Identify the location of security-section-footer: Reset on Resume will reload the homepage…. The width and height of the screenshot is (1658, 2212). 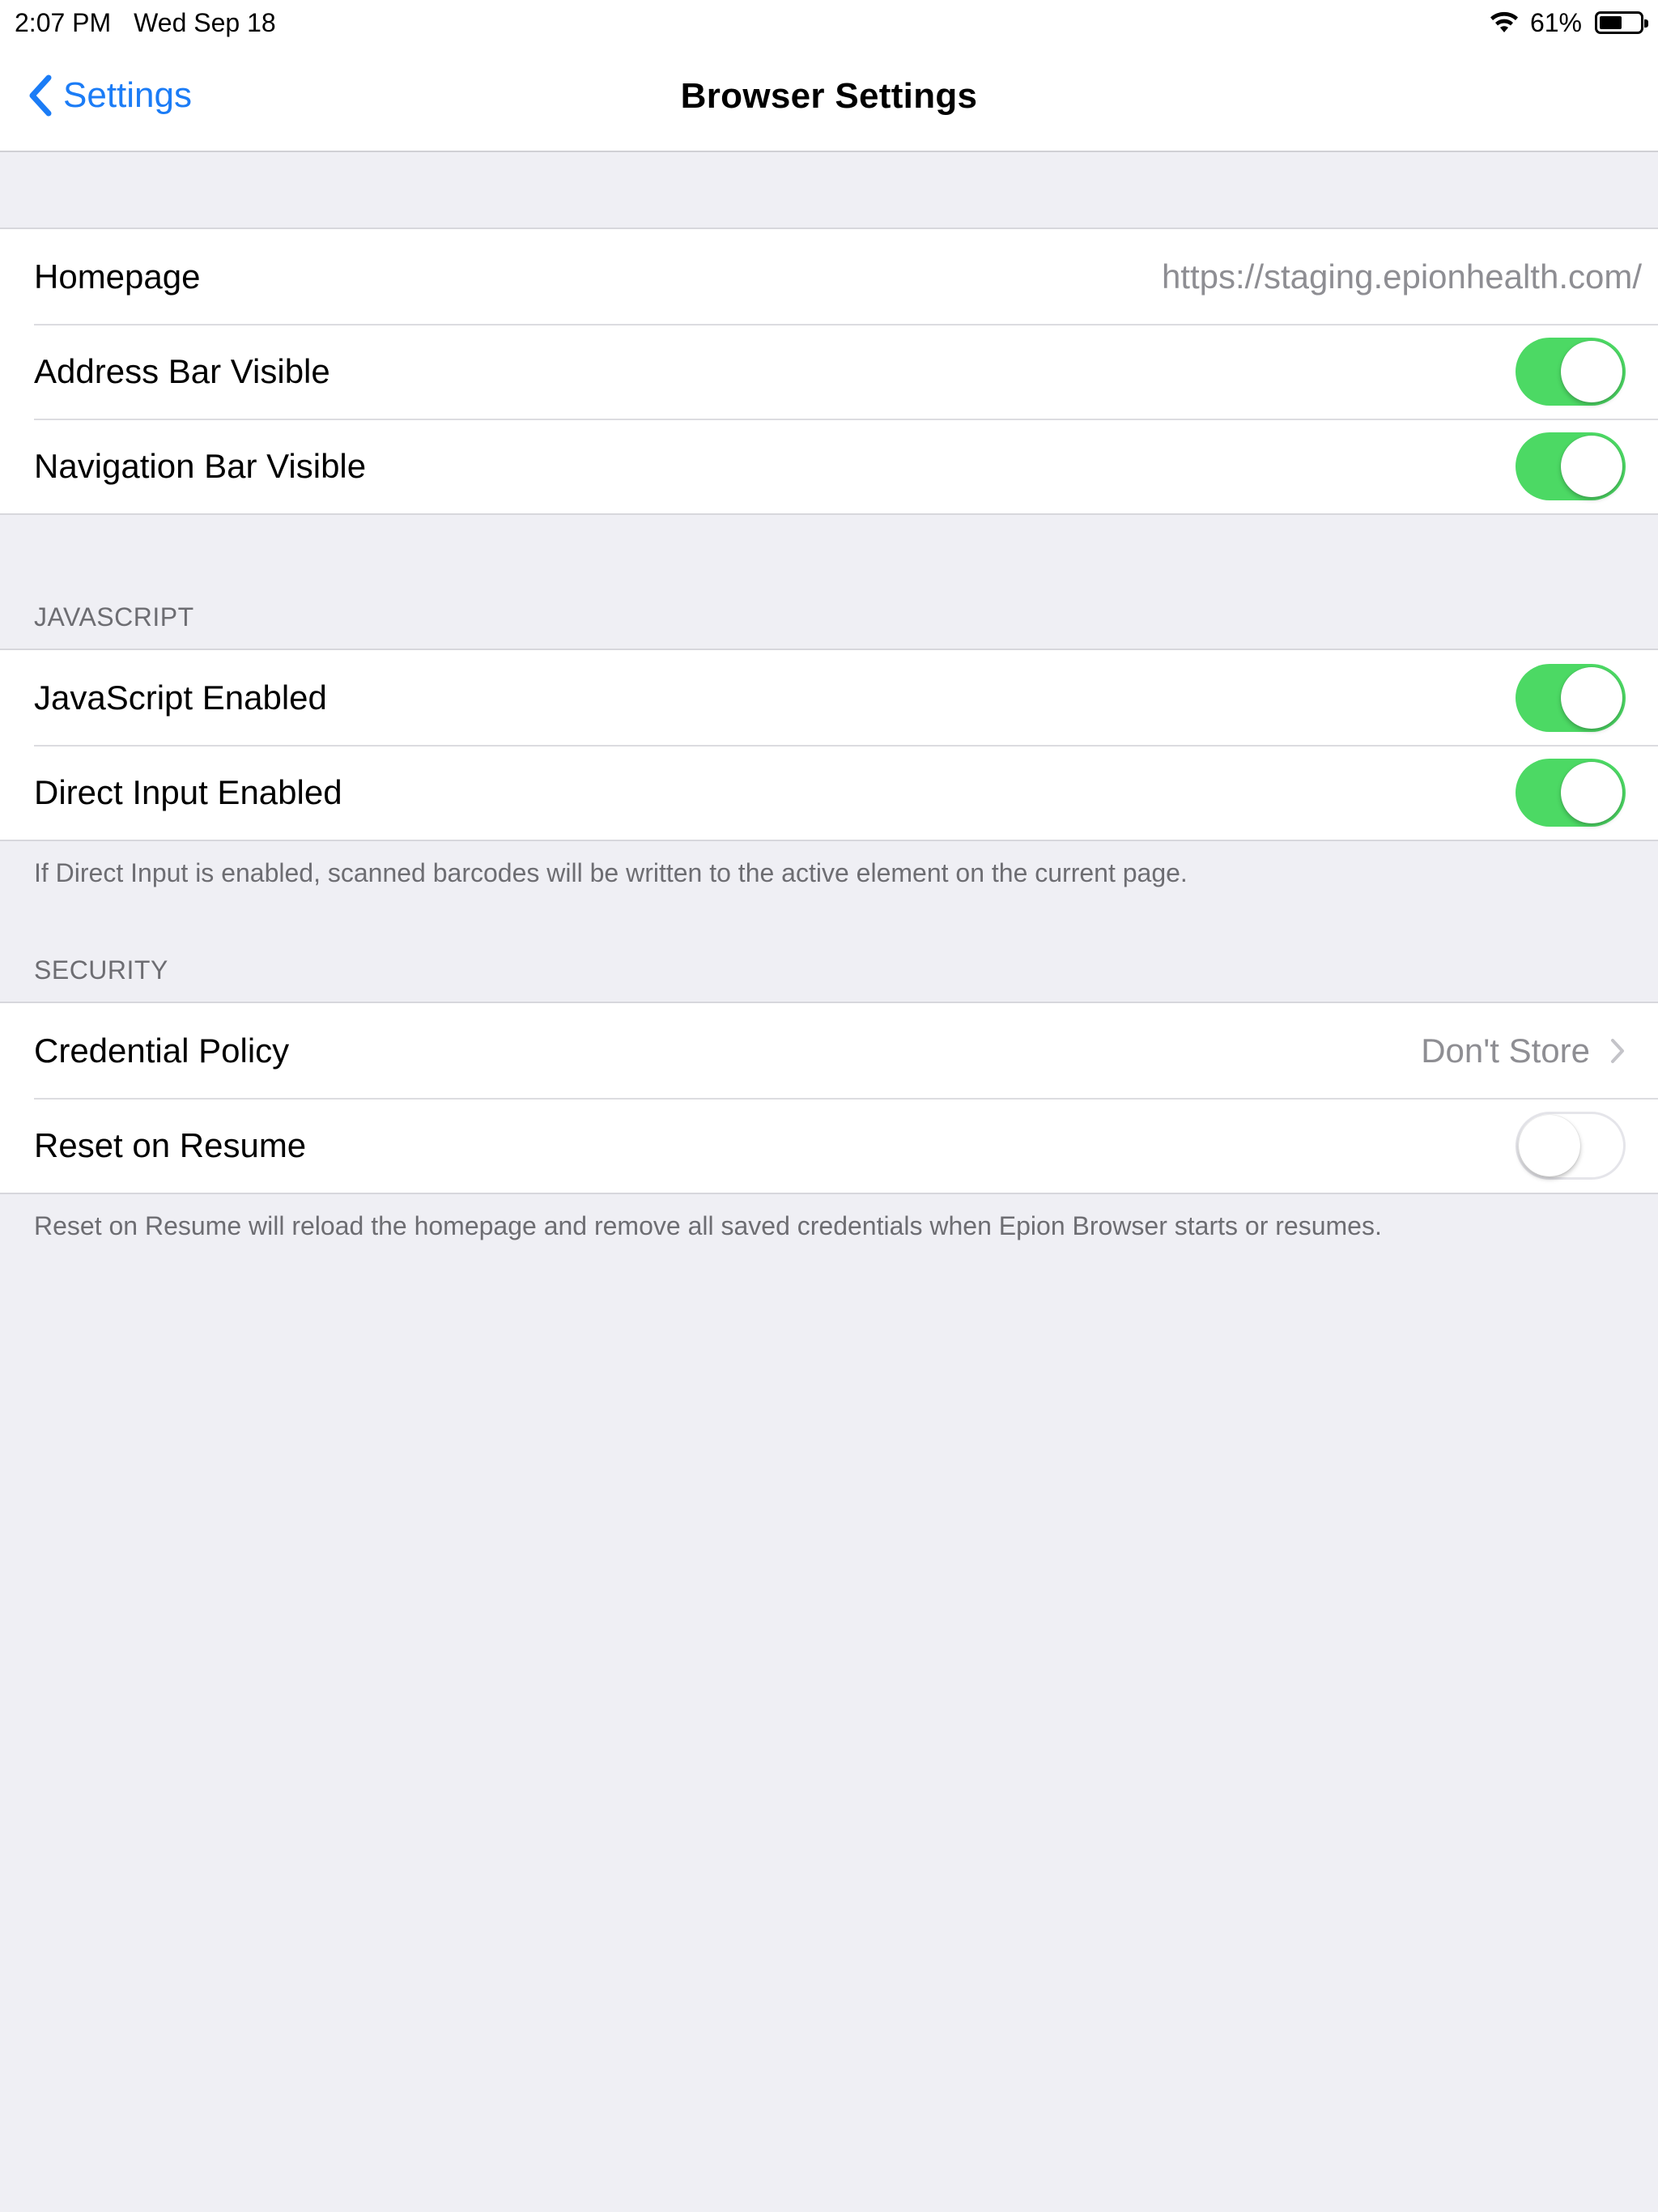
(708, 1226).